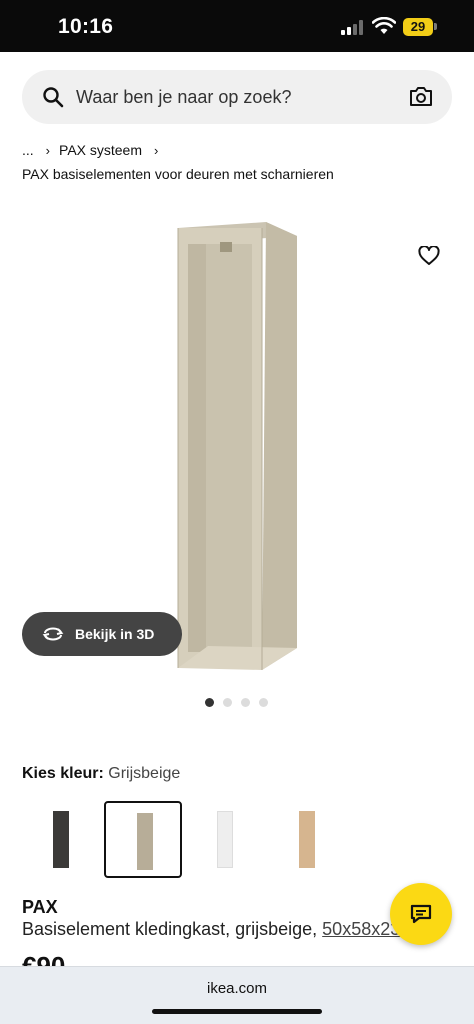  I want to click on chat-icon, so click(421, 914).